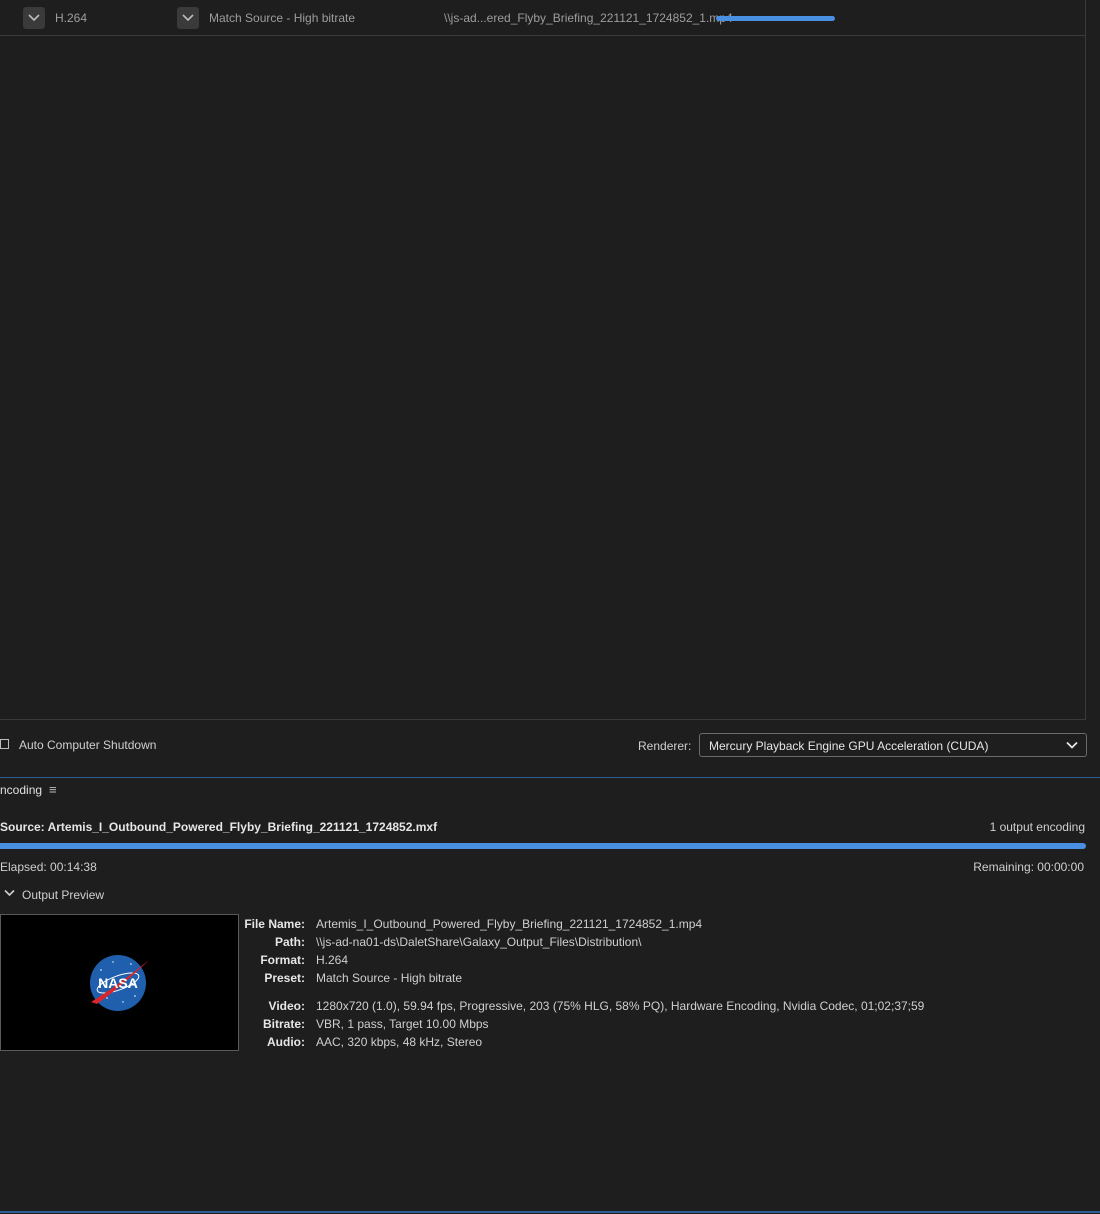 This screenshot has width=1100, height=1214. Describe the element at coordinates (274, 924) in the screenshot. I see `file-name-label: File Name:` at that location.